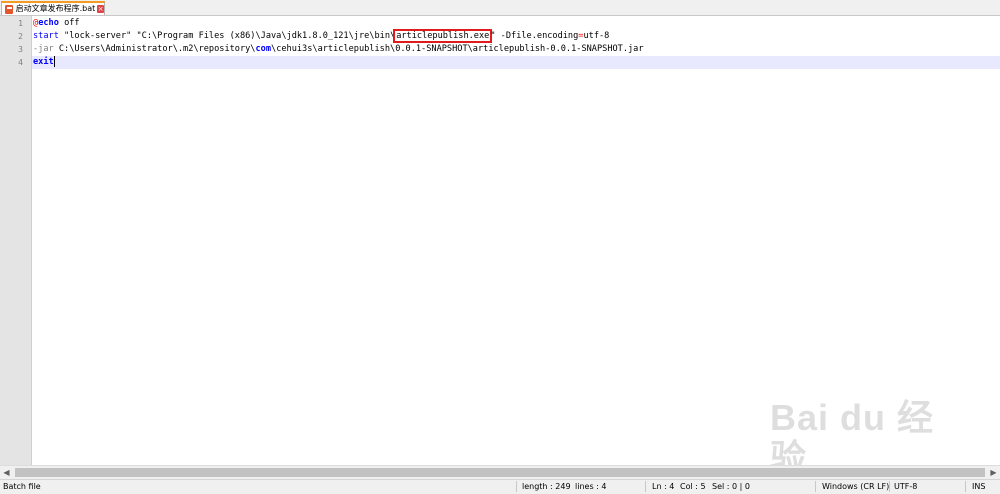  I want to click on java-option: " -Dfile.encoding, so click(534, 36).